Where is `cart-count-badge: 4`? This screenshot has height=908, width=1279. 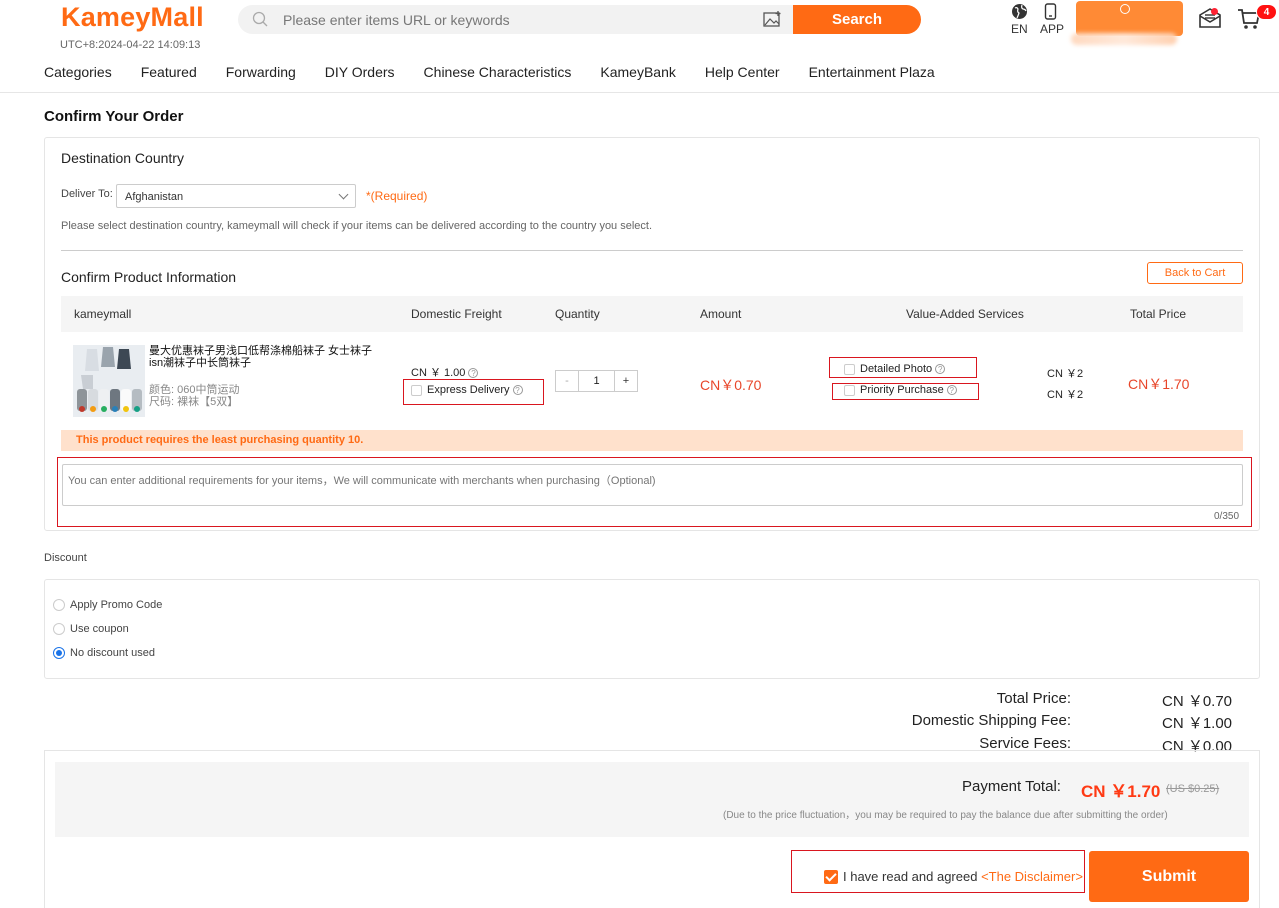 cart-count-badge: 4 is located at coordinates (1266, 12).